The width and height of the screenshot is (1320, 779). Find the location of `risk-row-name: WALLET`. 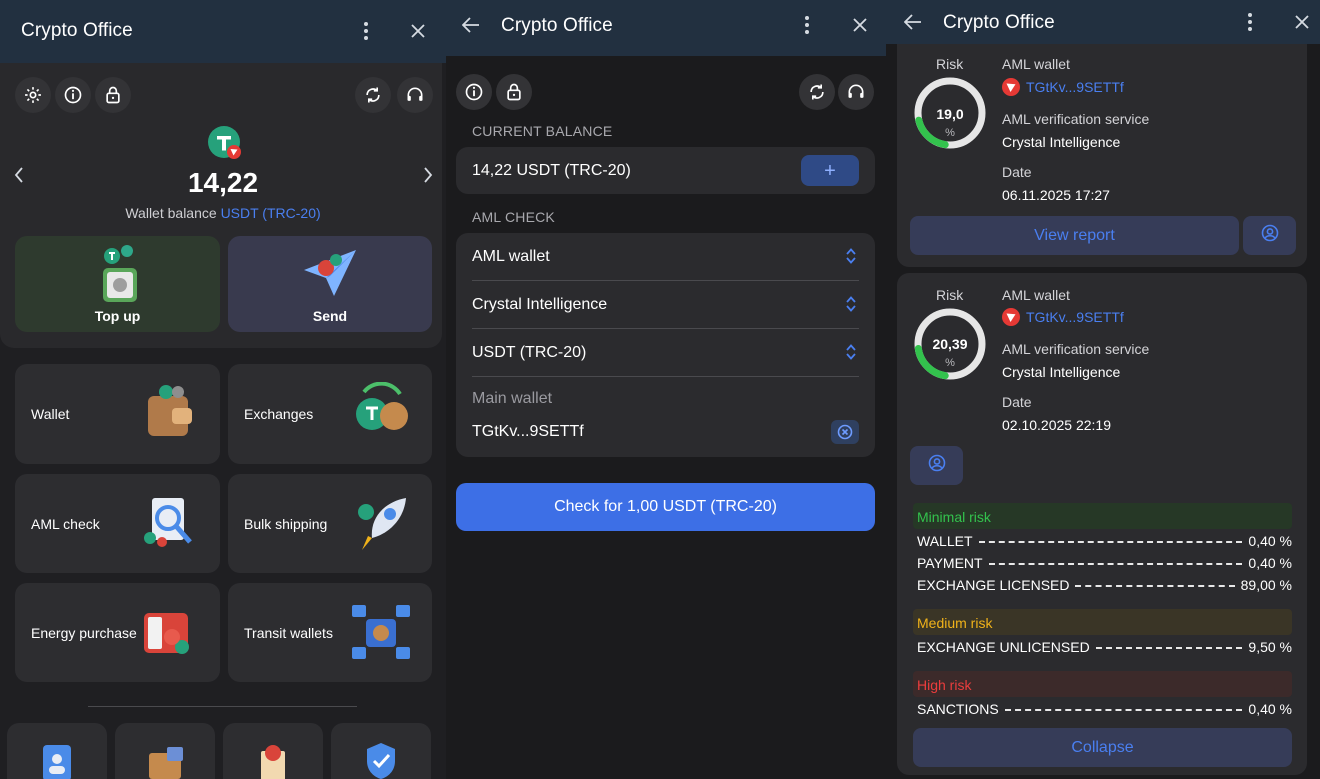

risk-row-name: WALLET is located at coordinates (945, 541).